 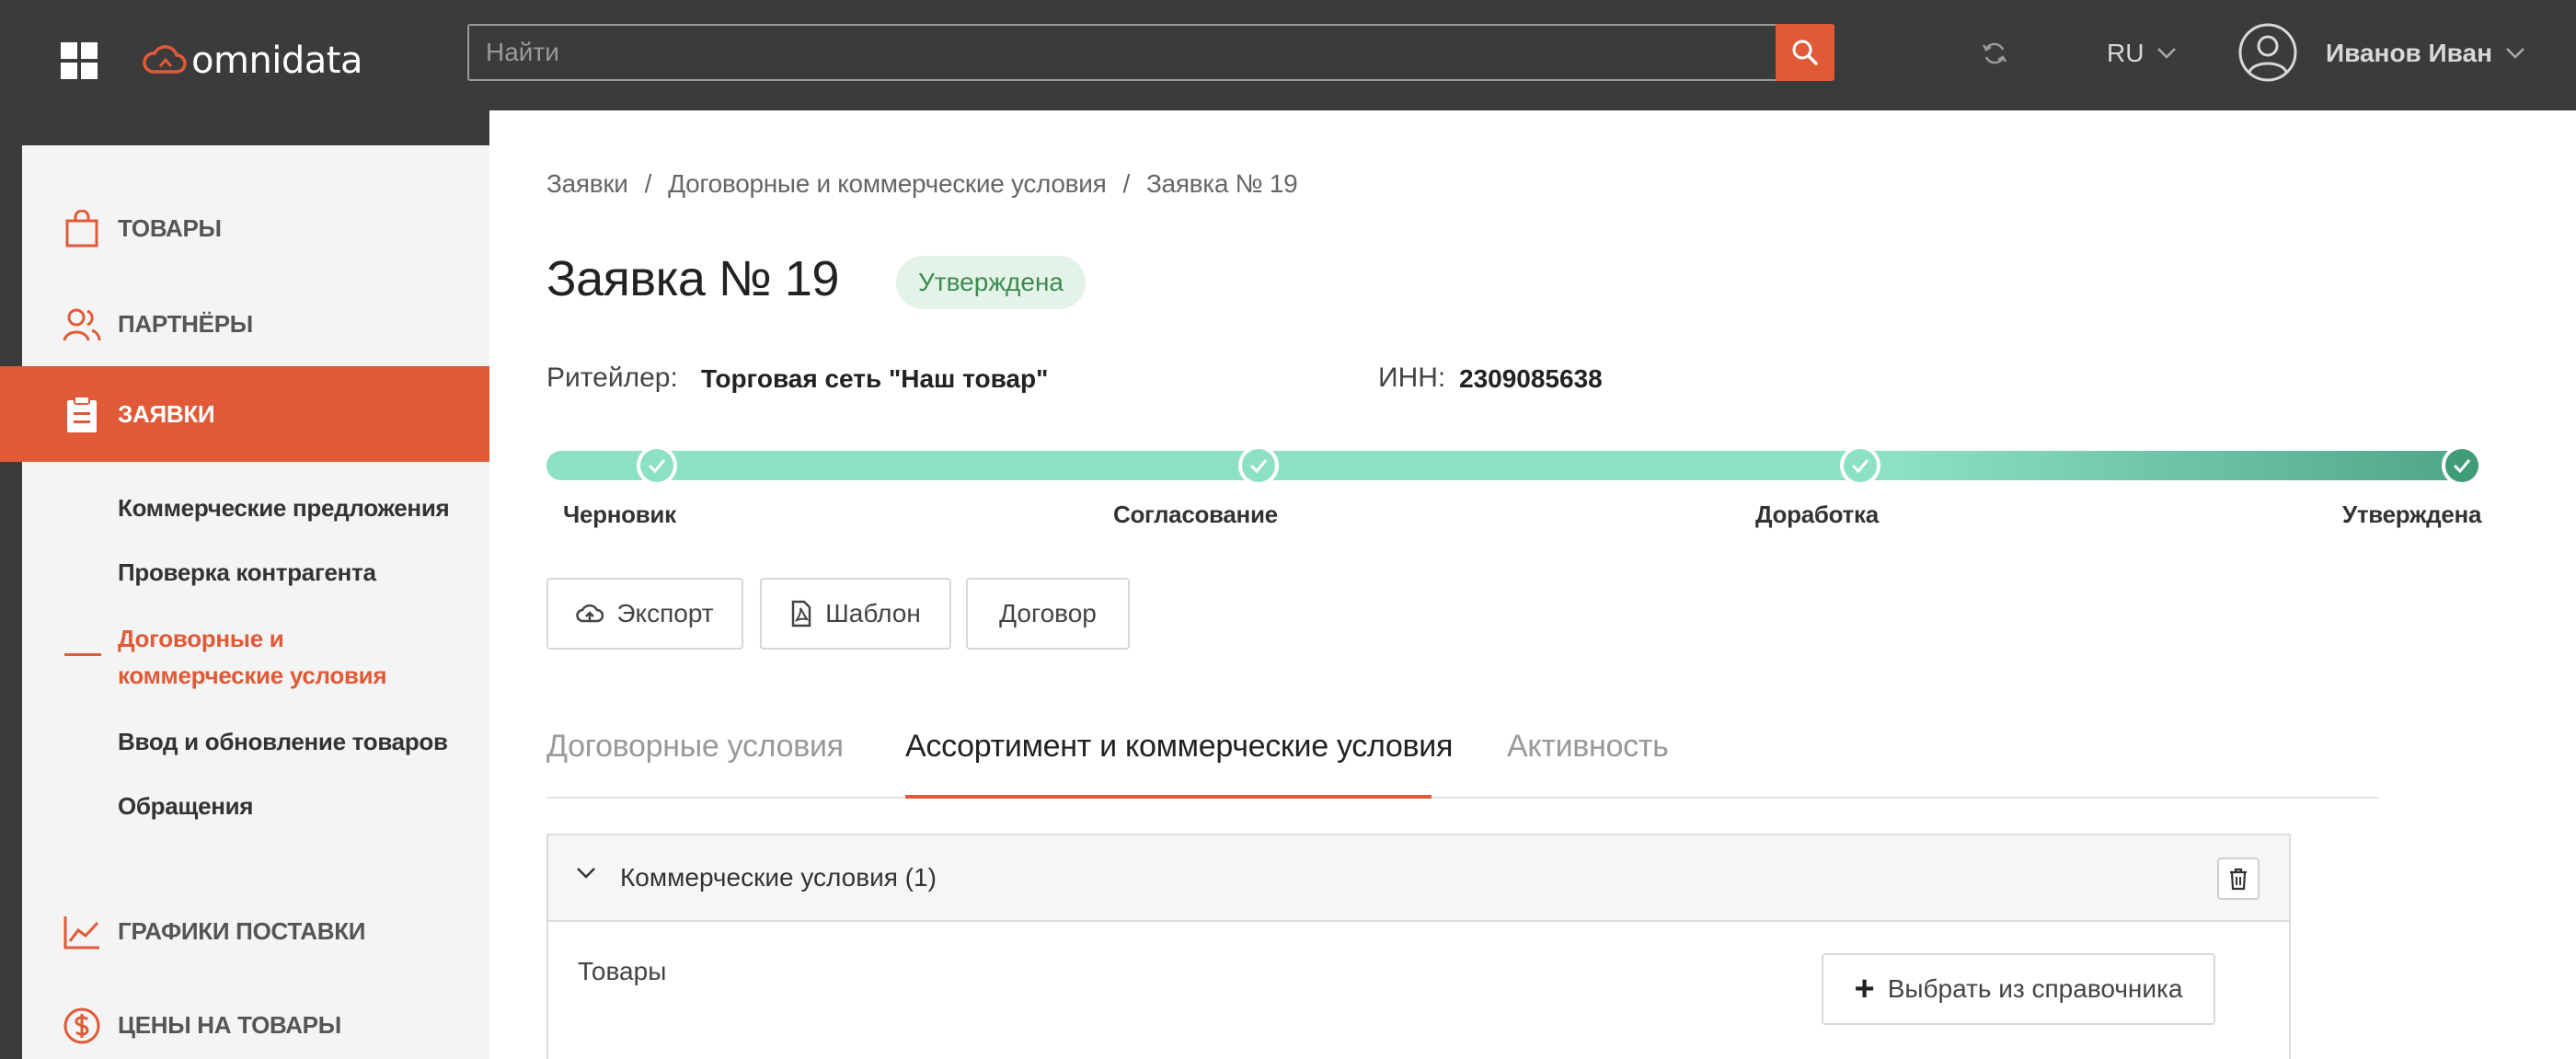 I want to click on sidebar-subitem-label-line1: Договорные и, so click(x=201, y=638).